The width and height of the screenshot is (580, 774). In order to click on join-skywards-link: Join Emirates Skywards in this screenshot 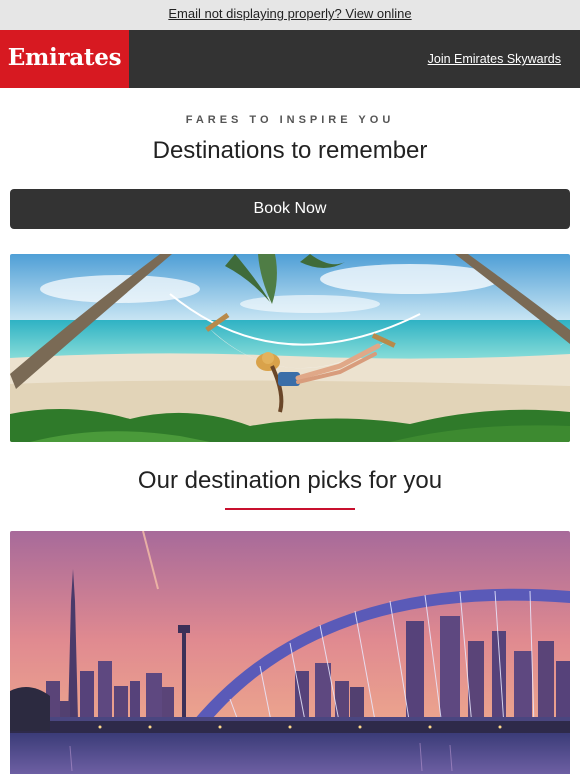, I will do `click(494, 59)`.